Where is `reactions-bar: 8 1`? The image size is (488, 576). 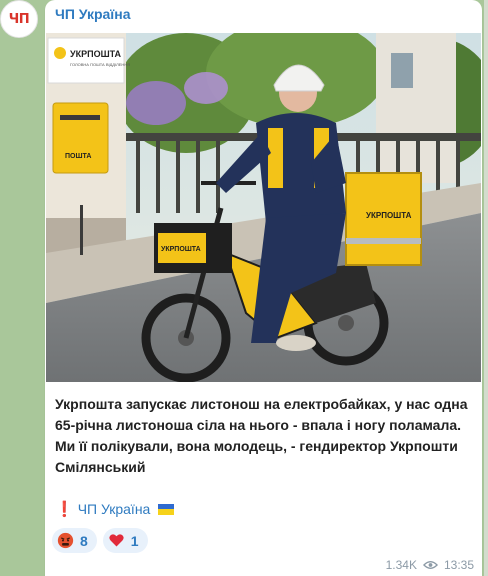
reactions-bar: 8 1 is located at coordinates (100, 540).